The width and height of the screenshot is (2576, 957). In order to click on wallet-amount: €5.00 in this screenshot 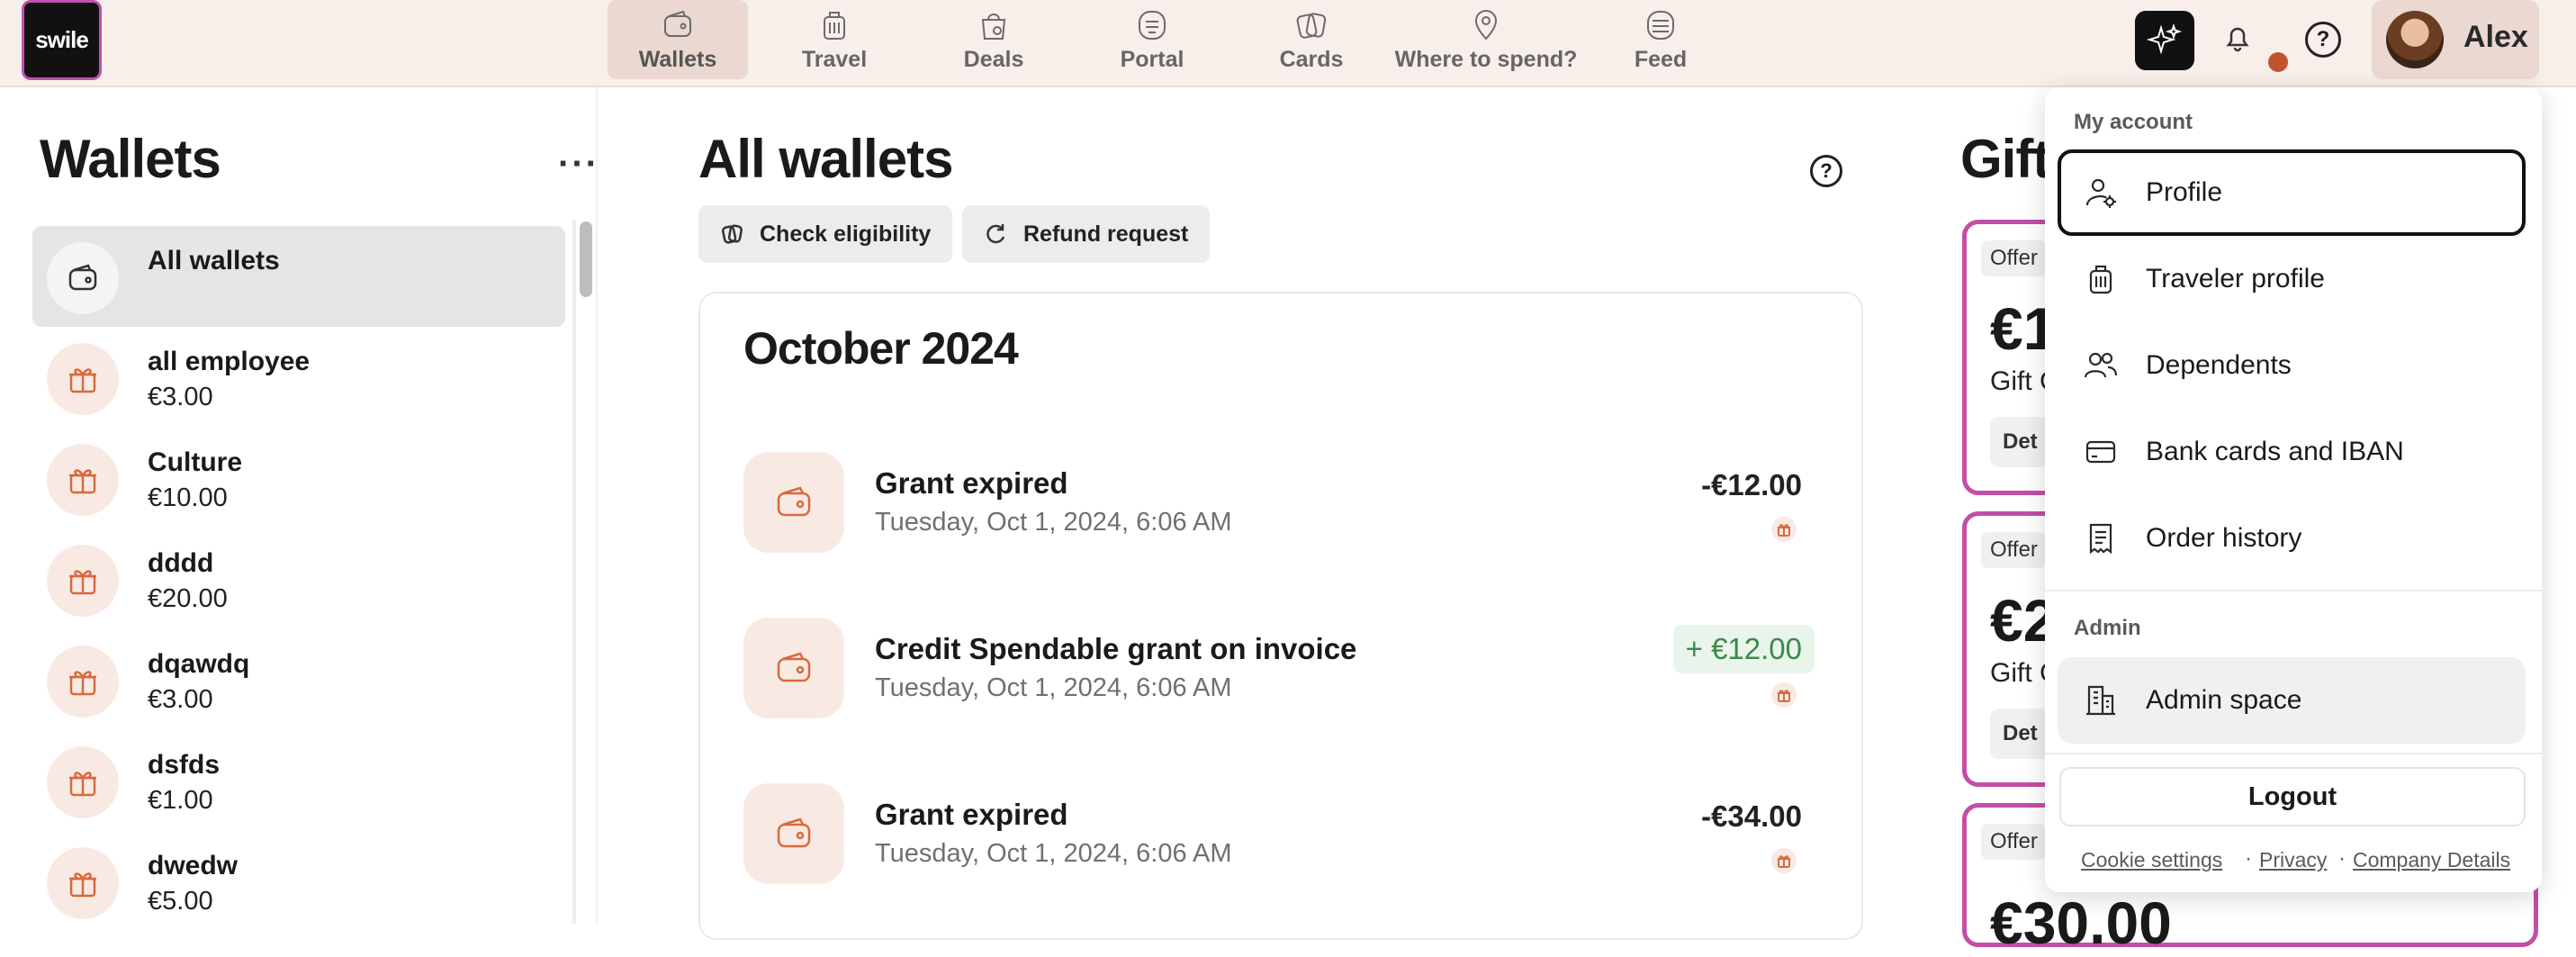, I will do `click(180, 901)`.